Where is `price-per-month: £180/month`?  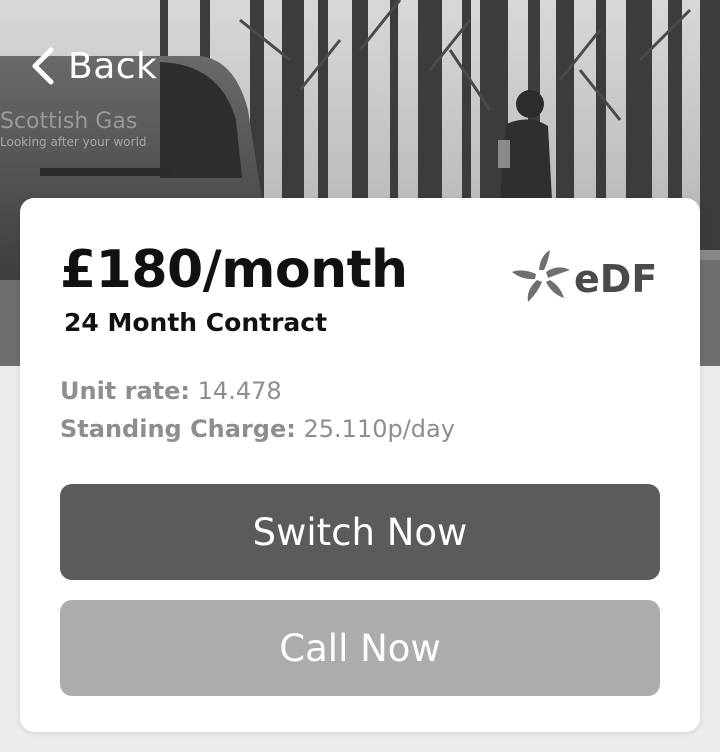
price-per-month: £180/month is located at coordinates (234, 270).